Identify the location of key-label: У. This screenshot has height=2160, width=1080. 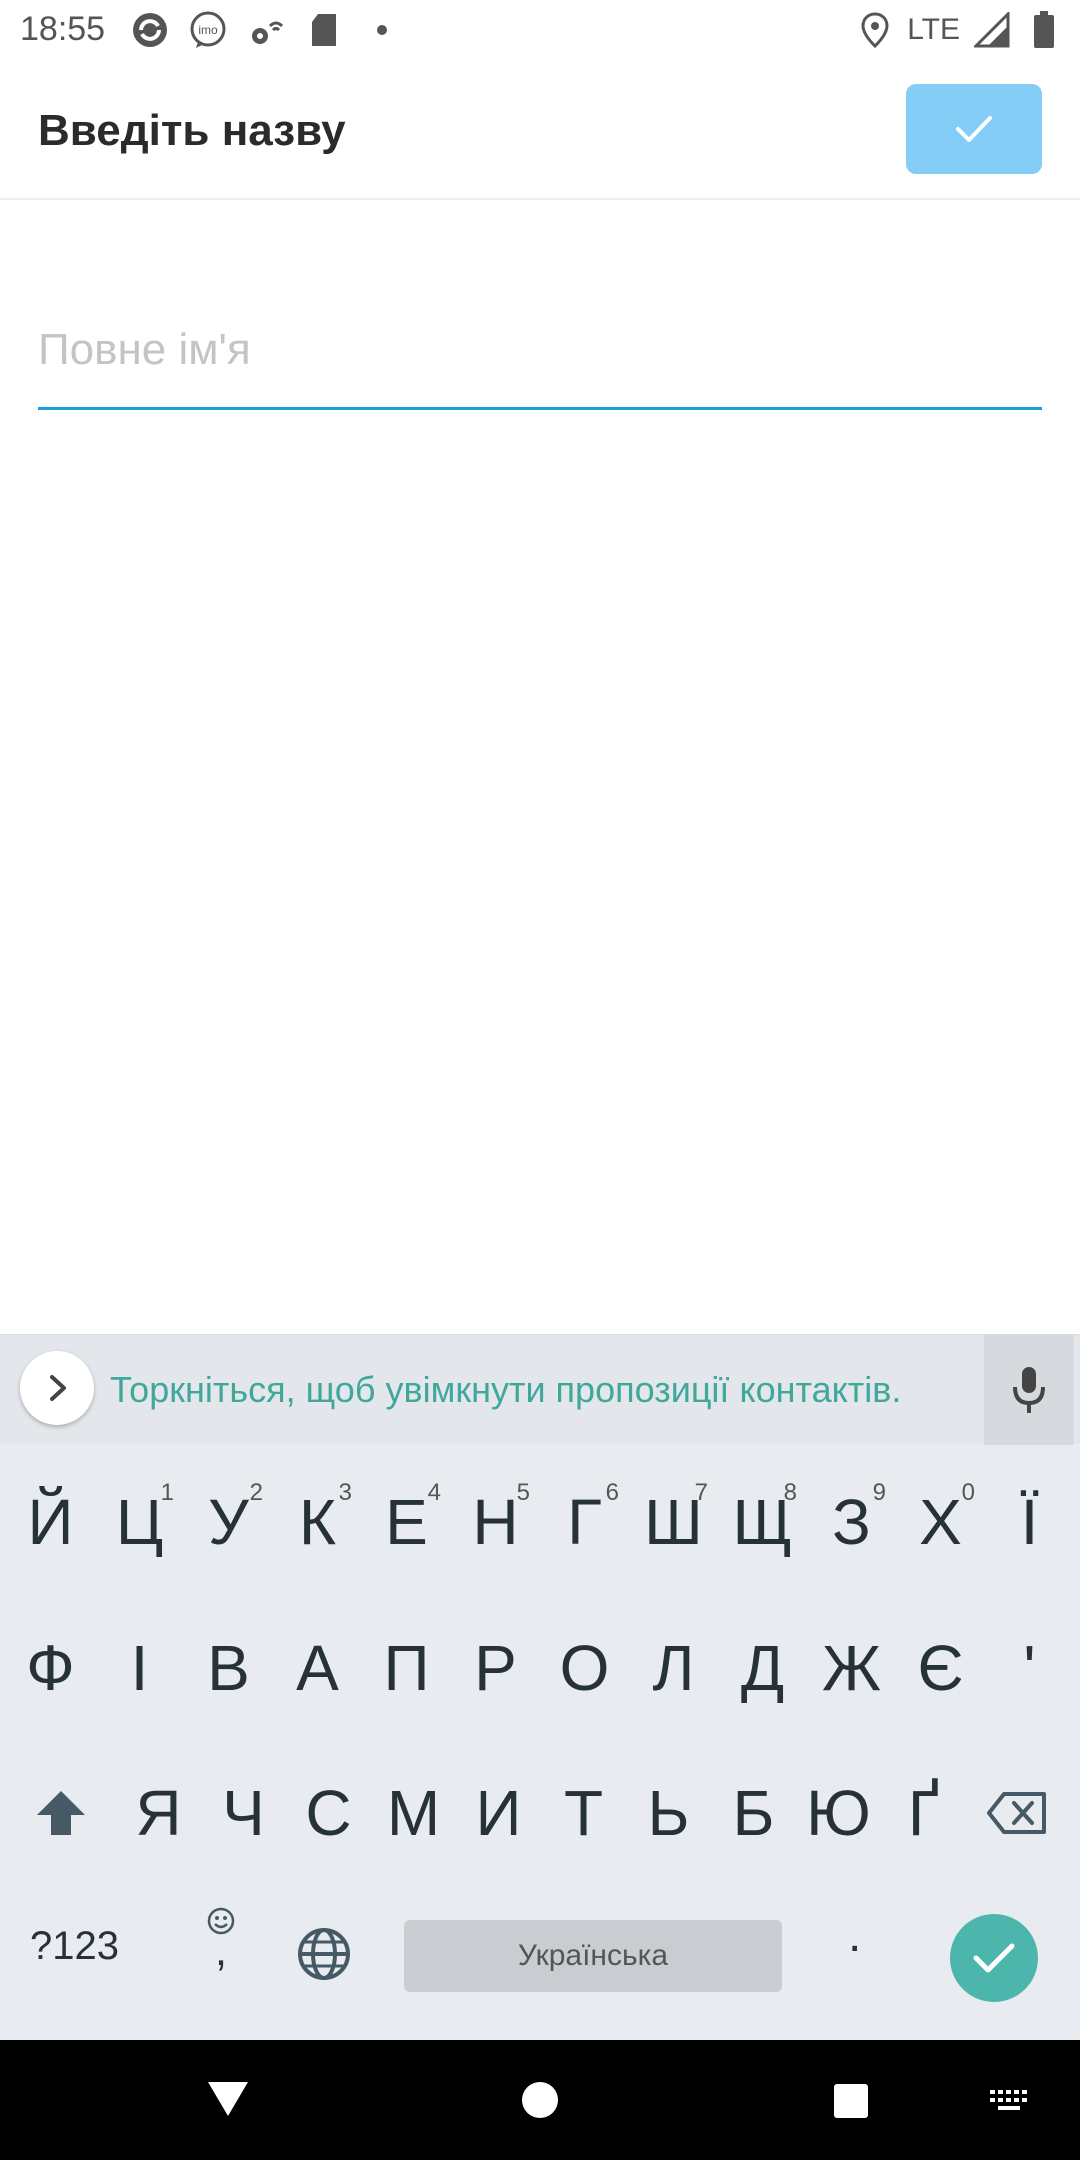
(228, 1522).